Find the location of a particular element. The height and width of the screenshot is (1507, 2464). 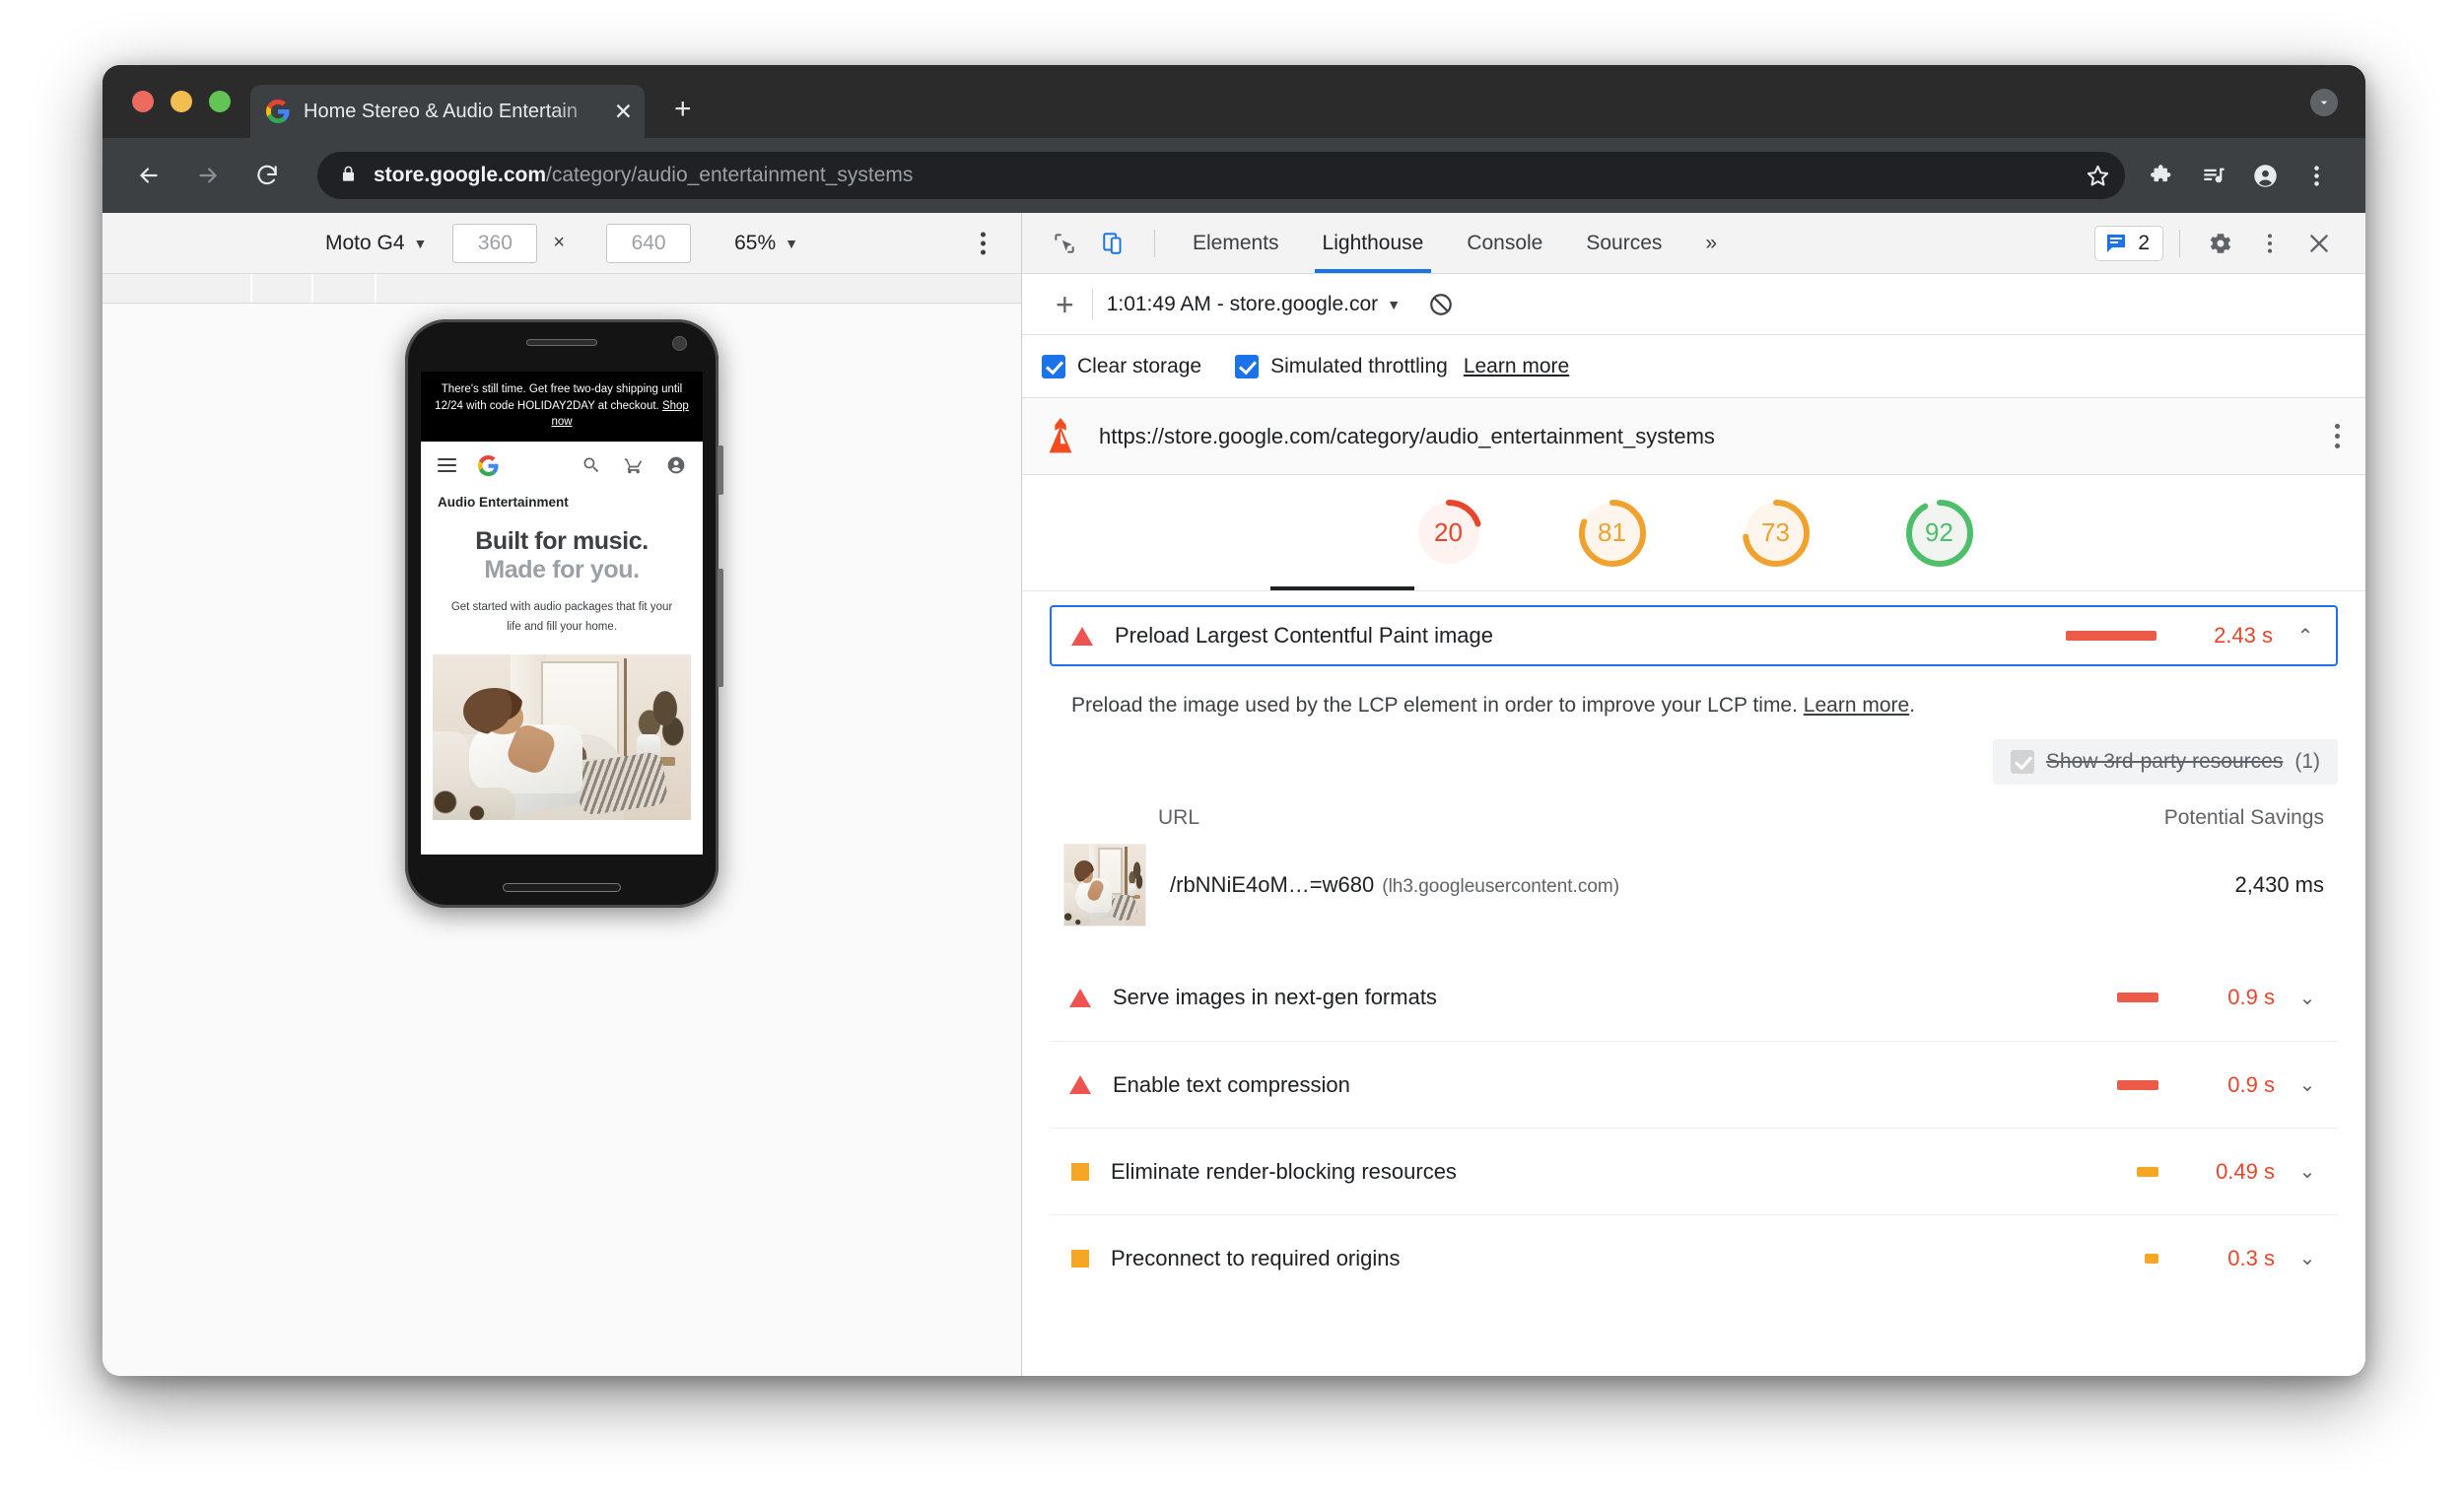

tab-lighthouse: Lighthouse is located at coordinates (1373, 243).